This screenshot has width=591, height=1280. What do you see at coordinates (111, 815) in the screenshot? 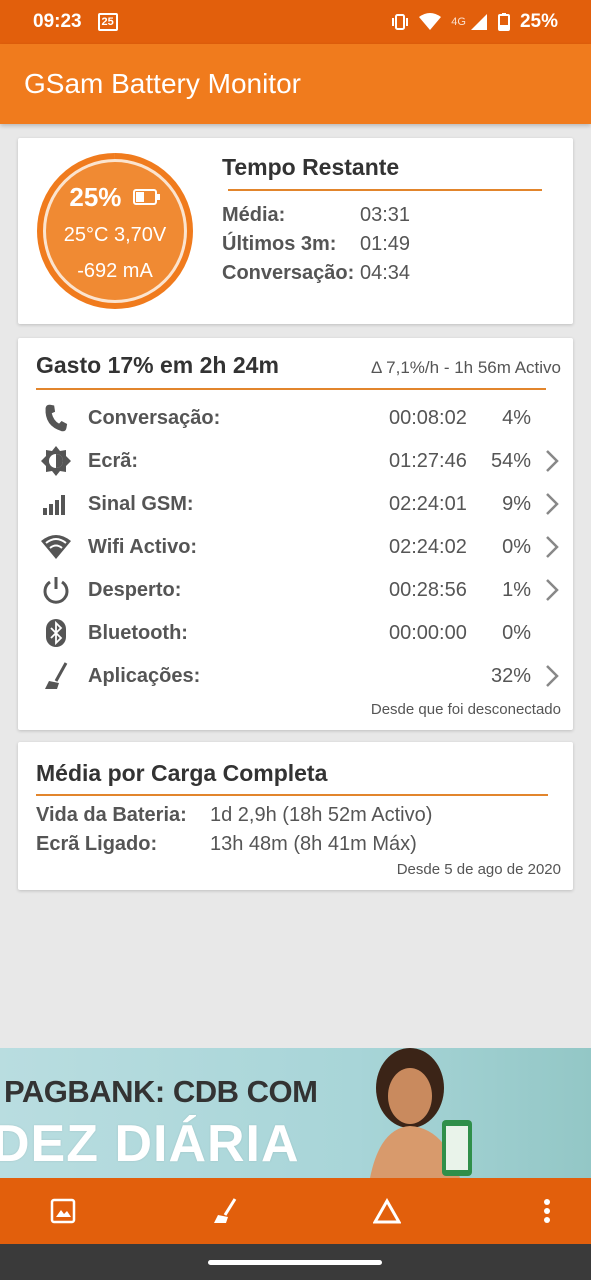
I see `battery-life-label: Vida da Bateria:` at bounding box center [111, 815].